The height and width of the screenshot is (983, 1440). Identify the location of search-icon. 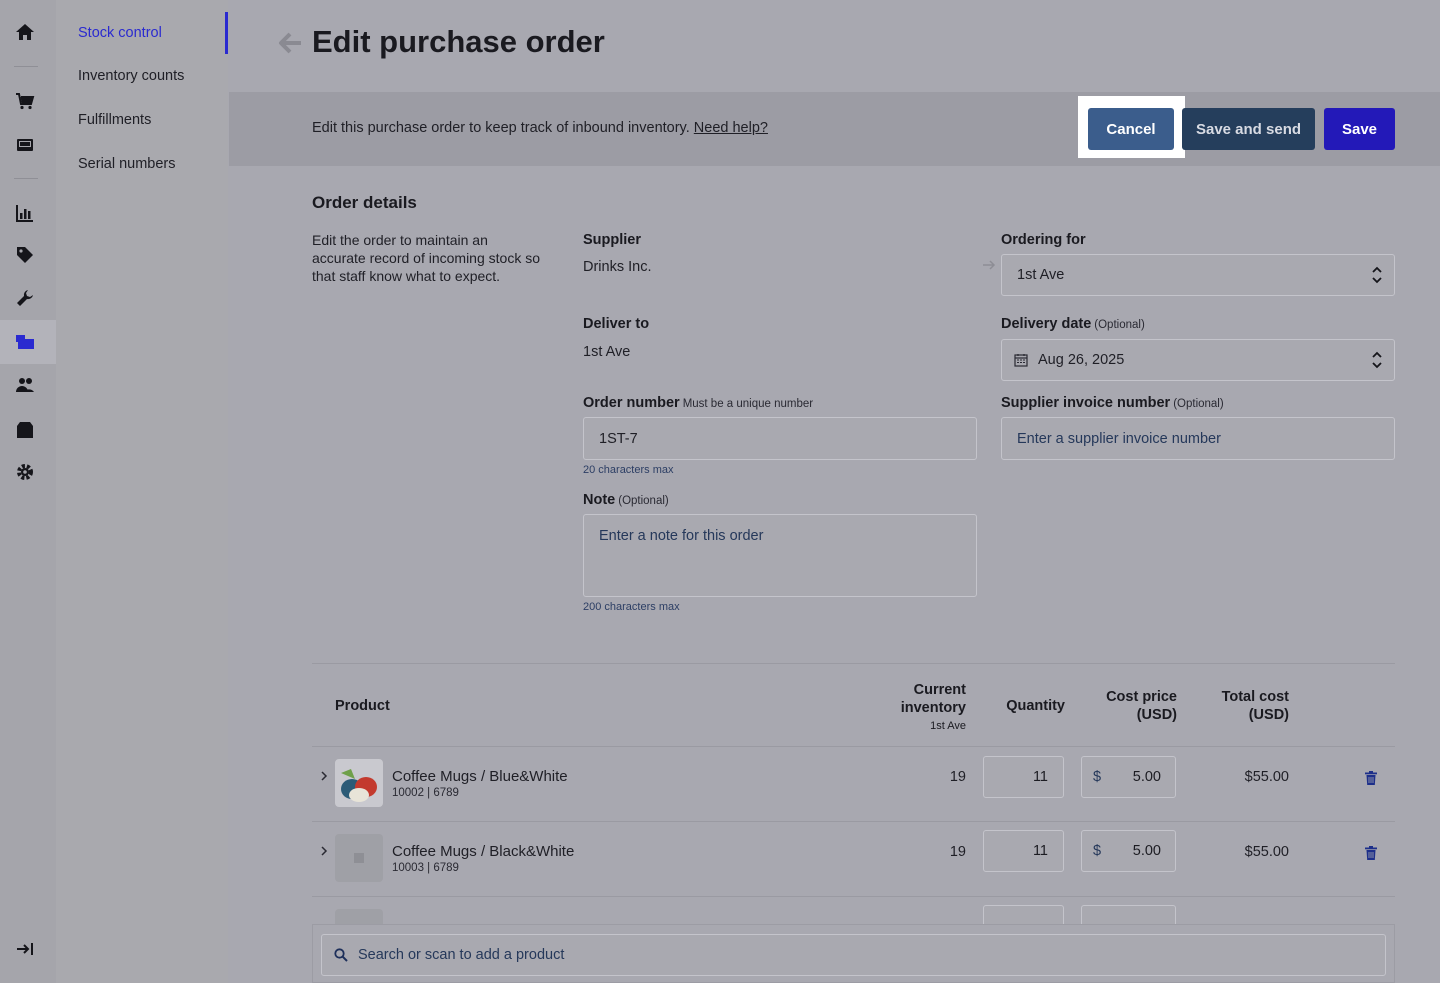
(341, 955).